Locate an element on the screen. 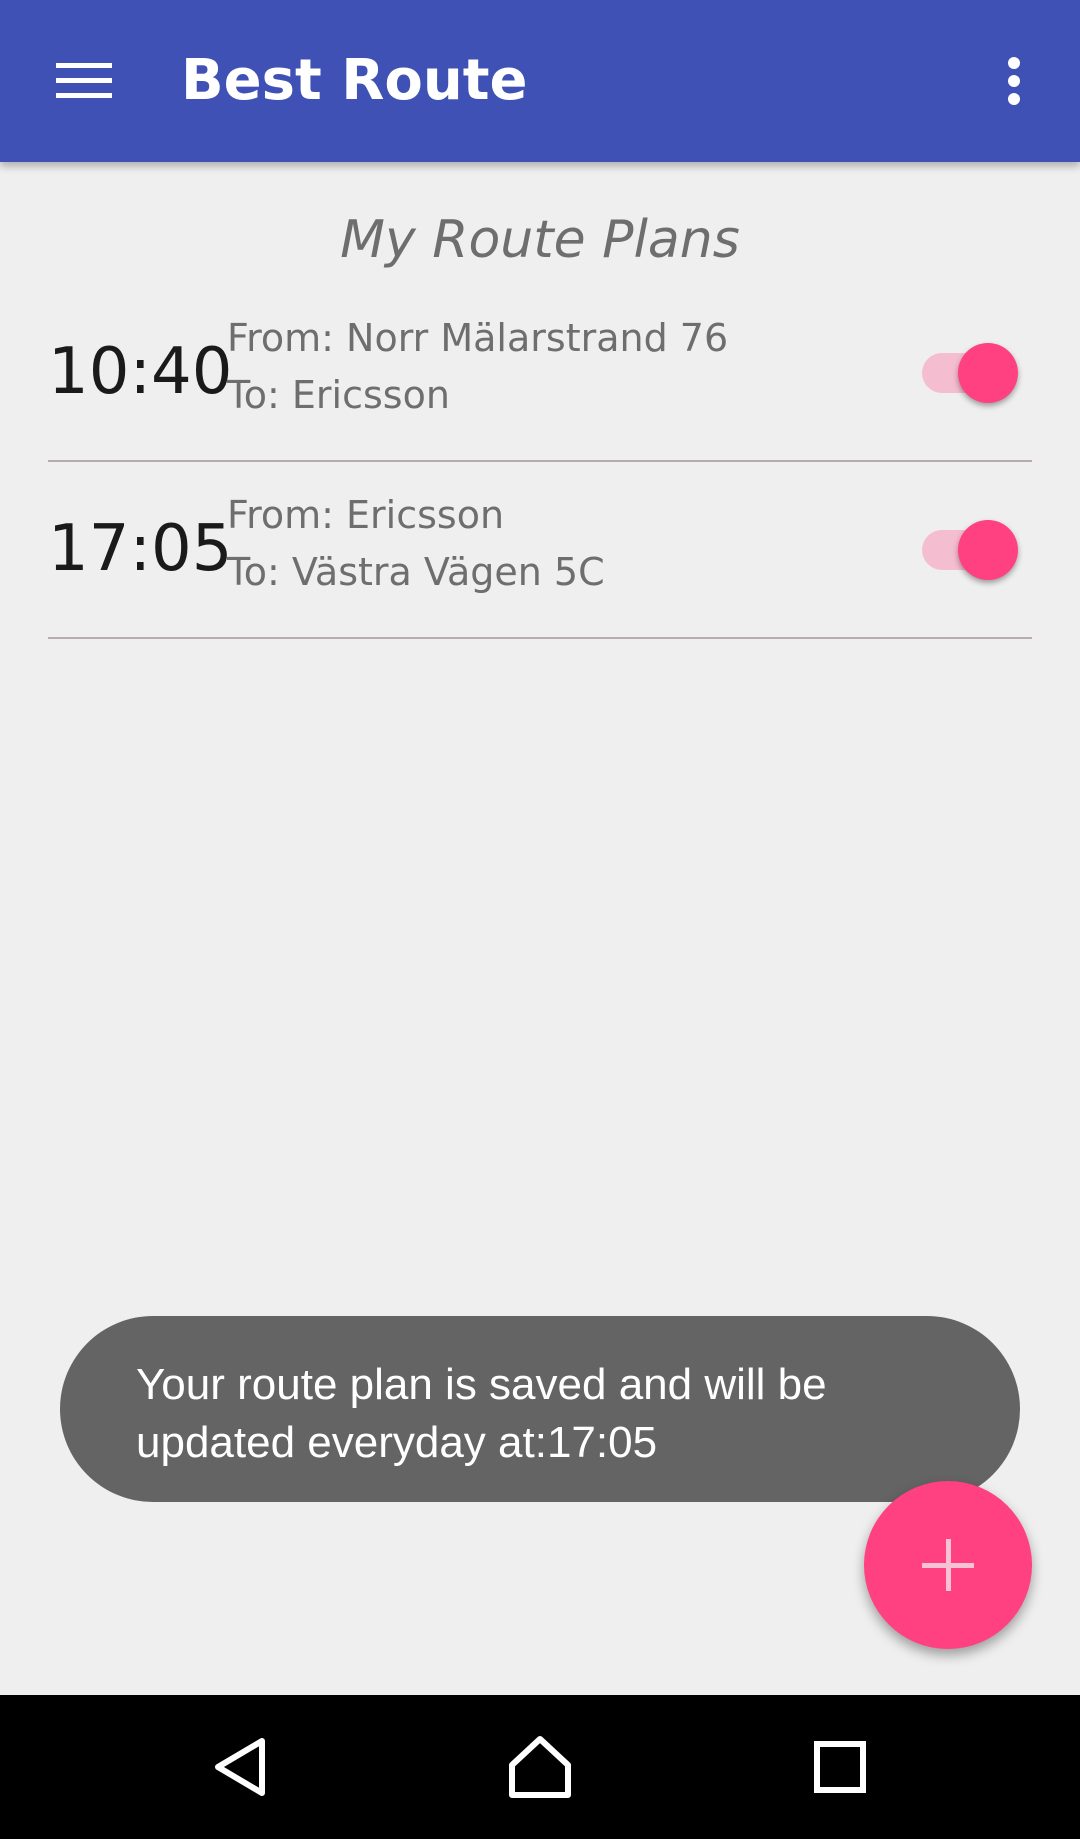  home-icon is located at coordinates (540, 1767).